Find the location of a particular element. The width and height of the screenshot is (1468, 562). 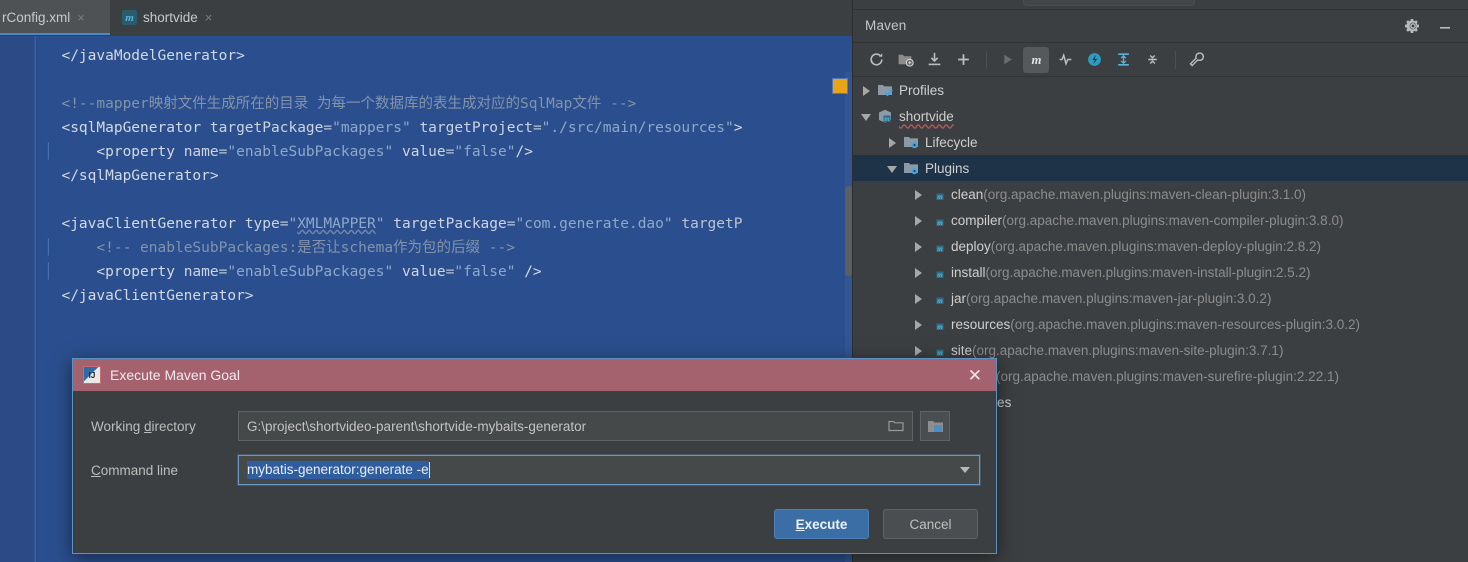

maven-header-actions is located at coordinates (1429, 26).